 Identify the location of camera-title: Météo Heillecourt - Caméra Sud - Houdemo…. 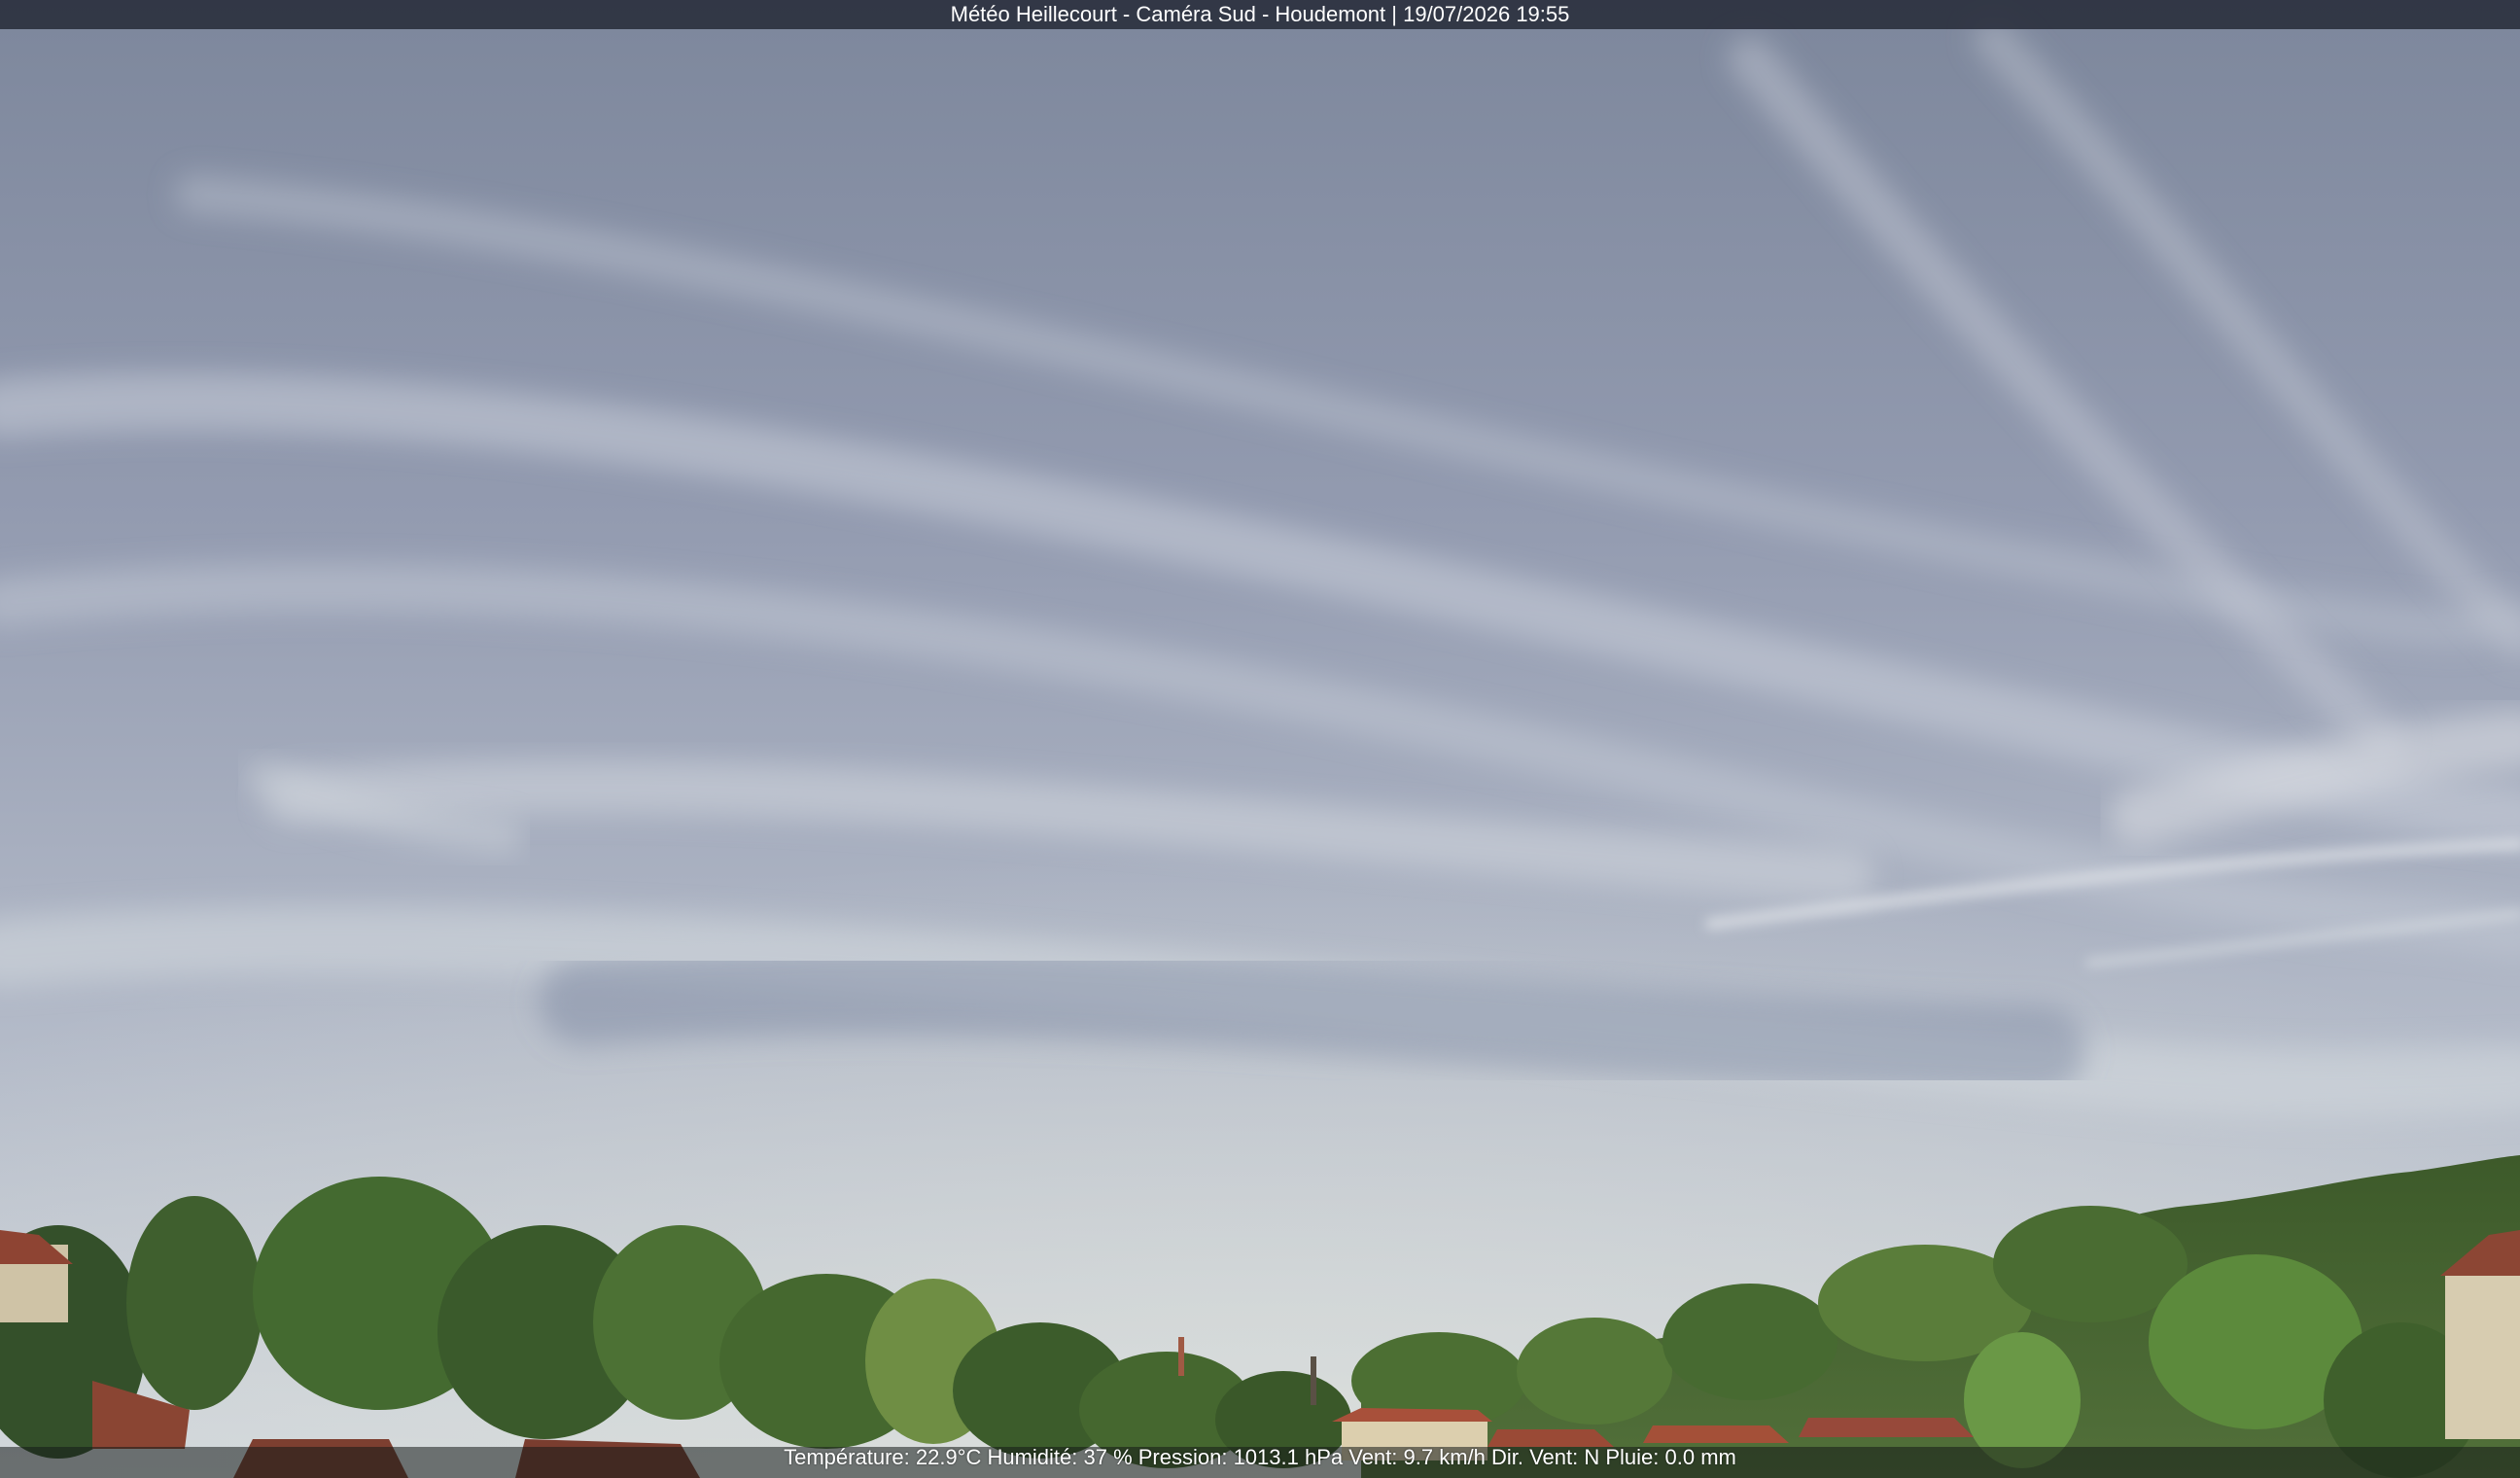
(1260, 14).